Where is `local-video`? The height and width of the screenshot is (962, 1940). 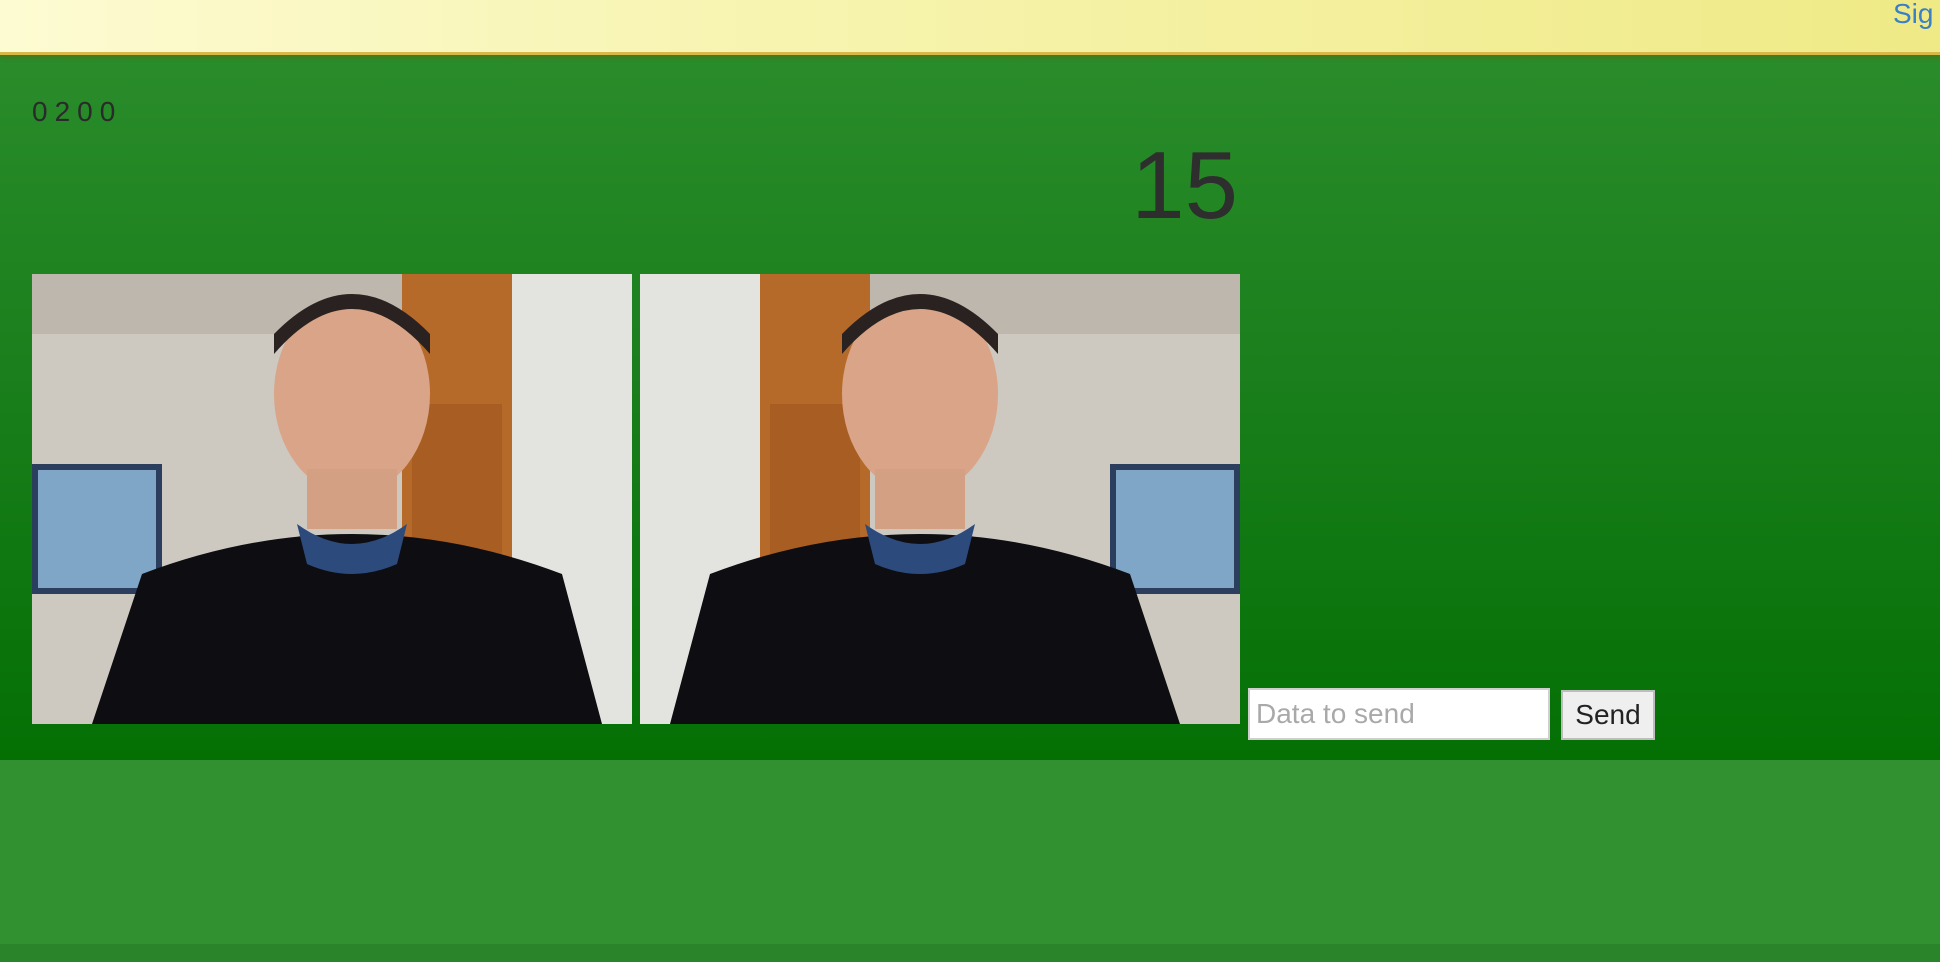 local-video is located at coordinates (332, 499).